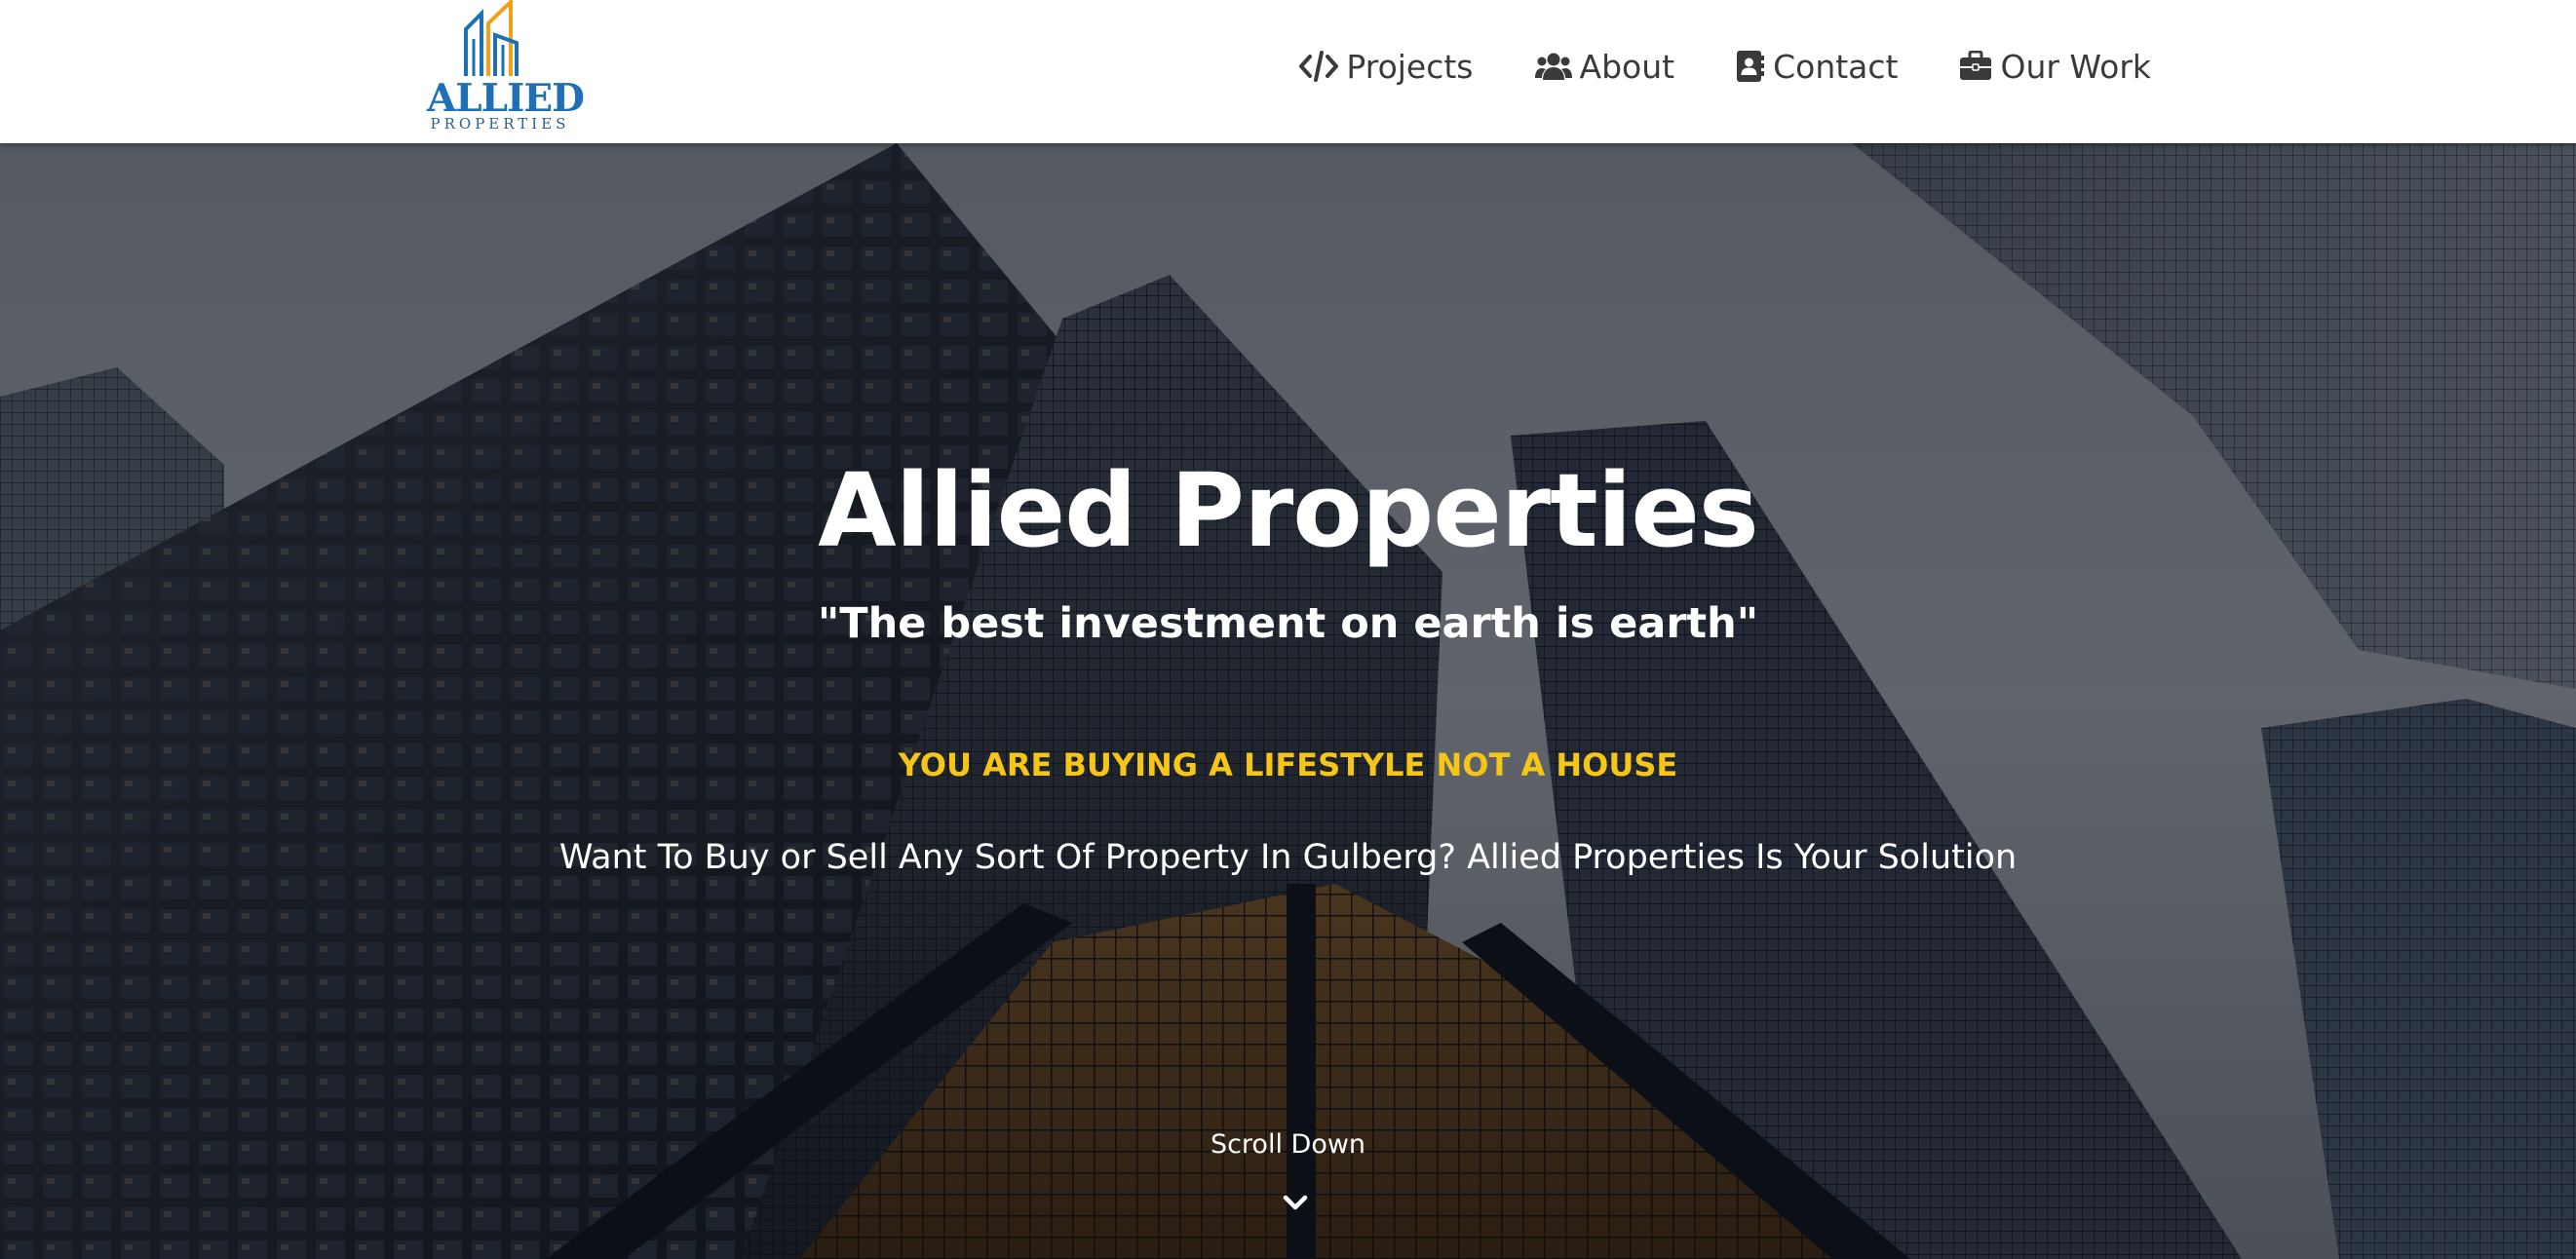  What do you see at coordinates (1410, 66) in the screenshot?
I see `nav-projects-label: Projects` at bounding box center [1410, 66].